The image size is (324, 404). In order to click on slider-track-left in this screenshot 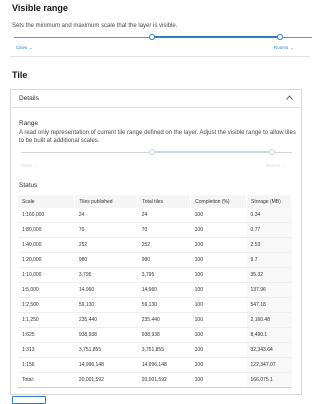, I will do `click(83, 37)`.